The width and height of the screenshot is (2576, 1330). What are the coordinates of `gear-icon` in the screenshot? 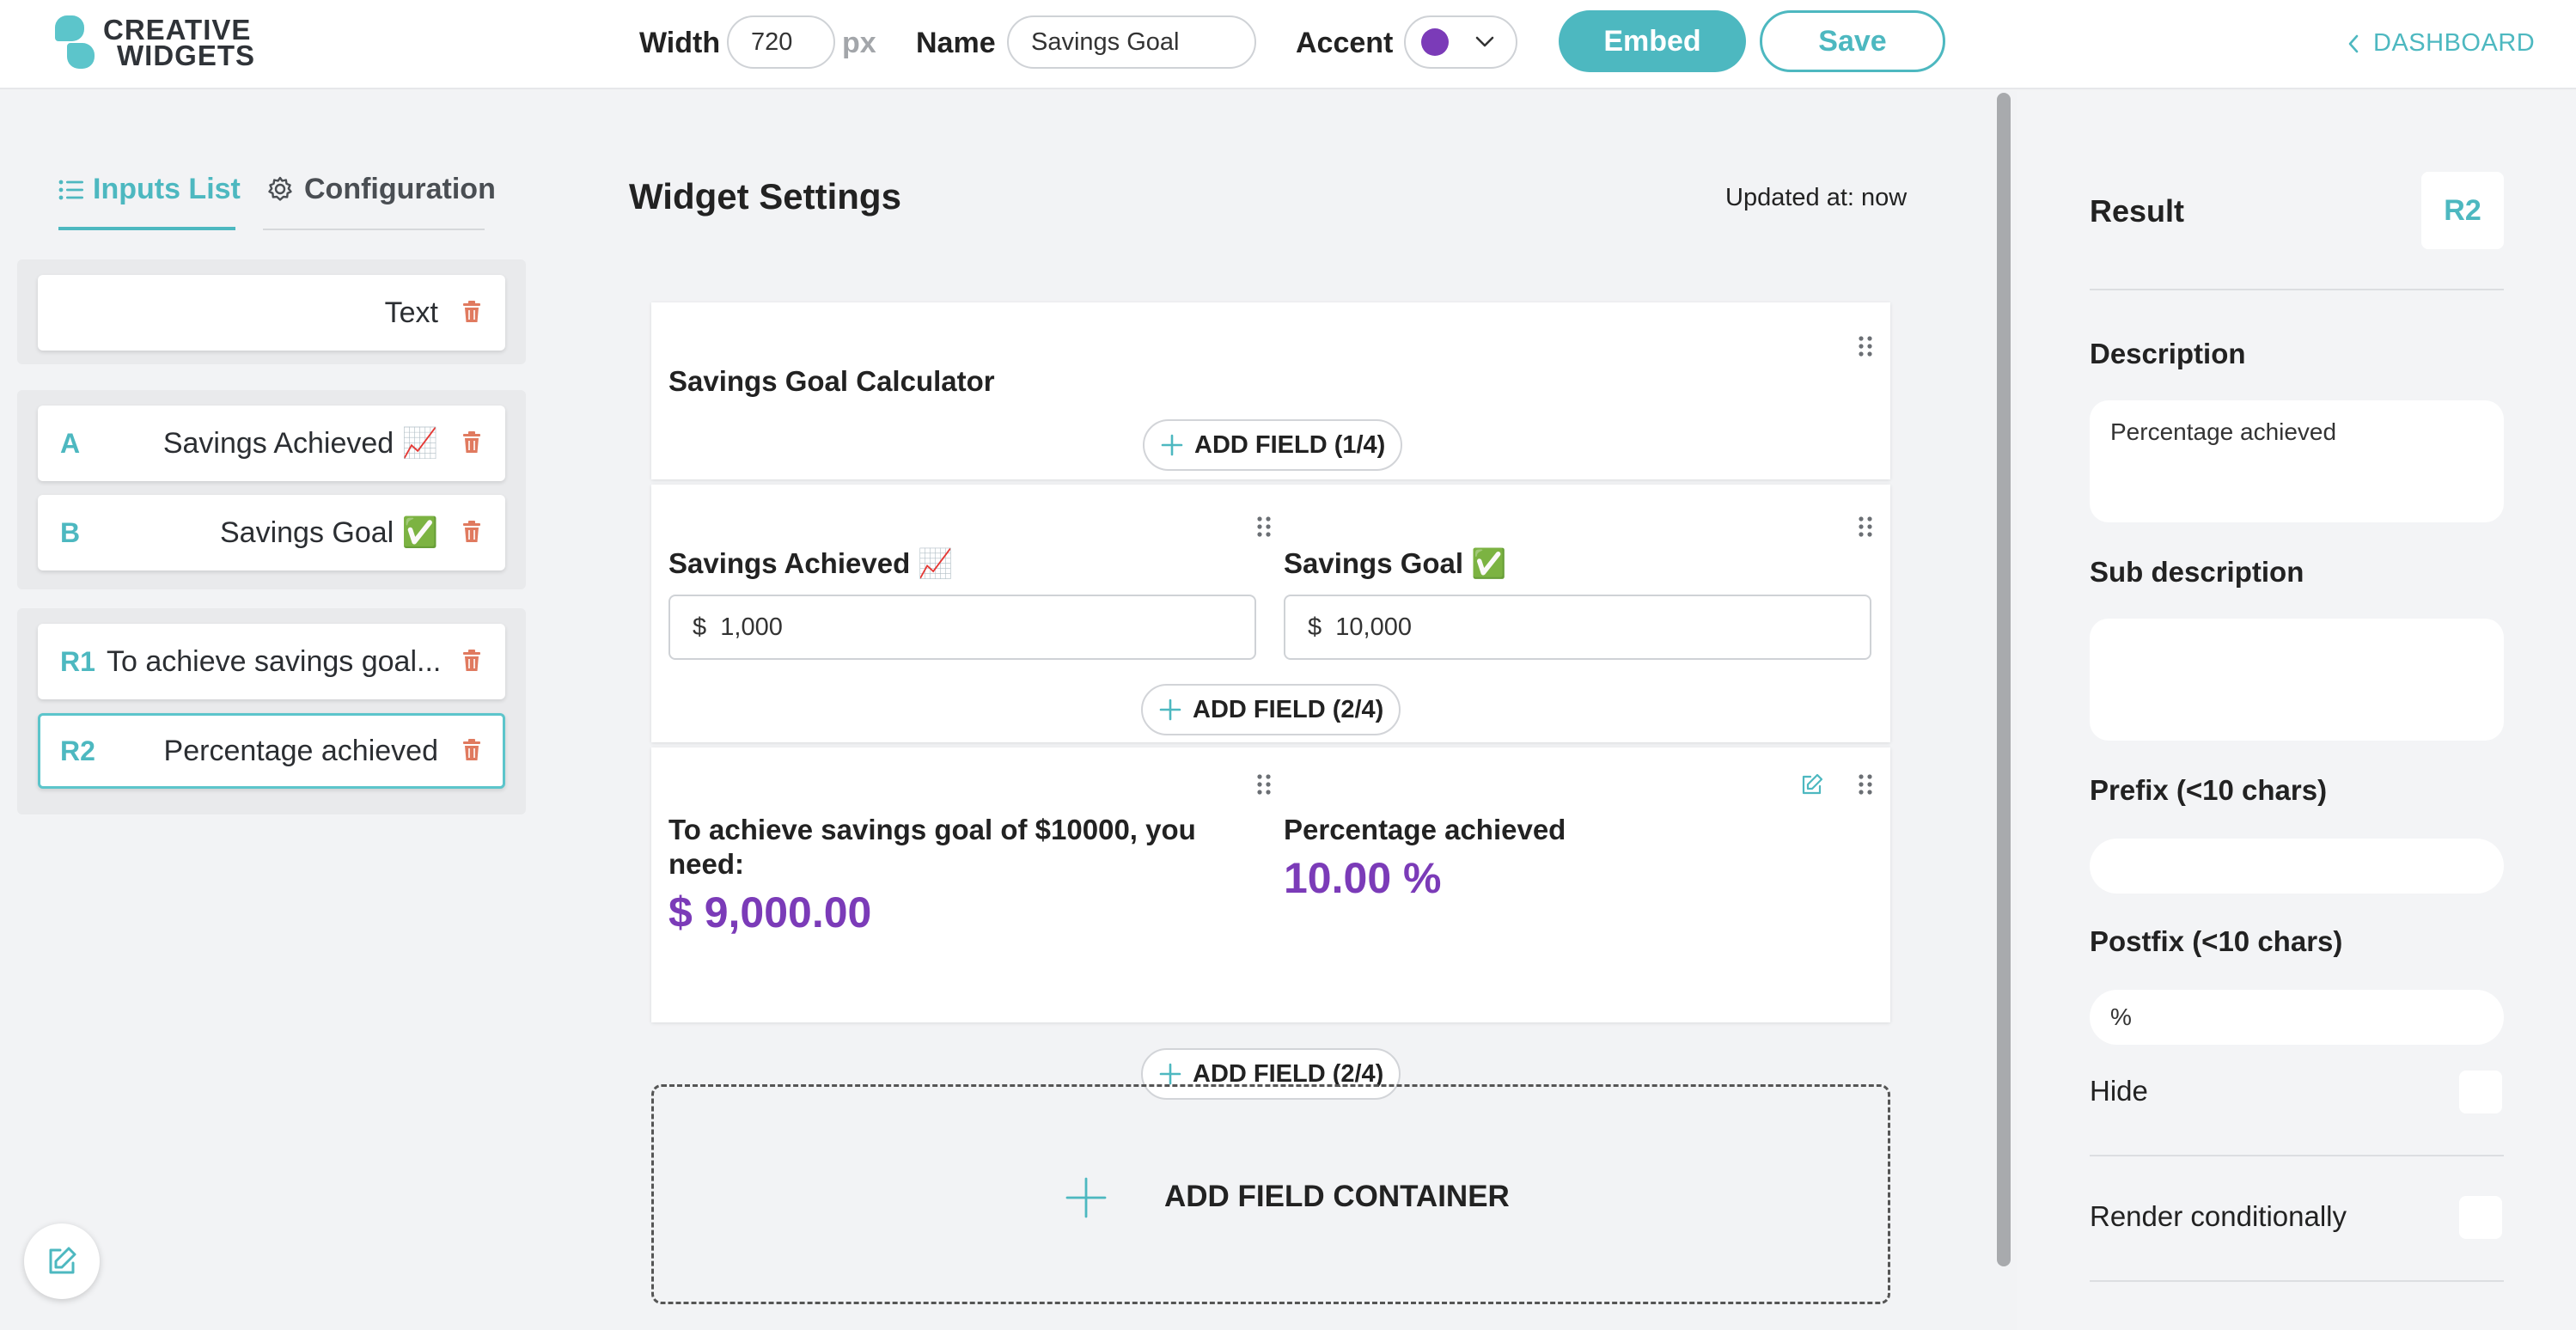 It's located at (280, 188).